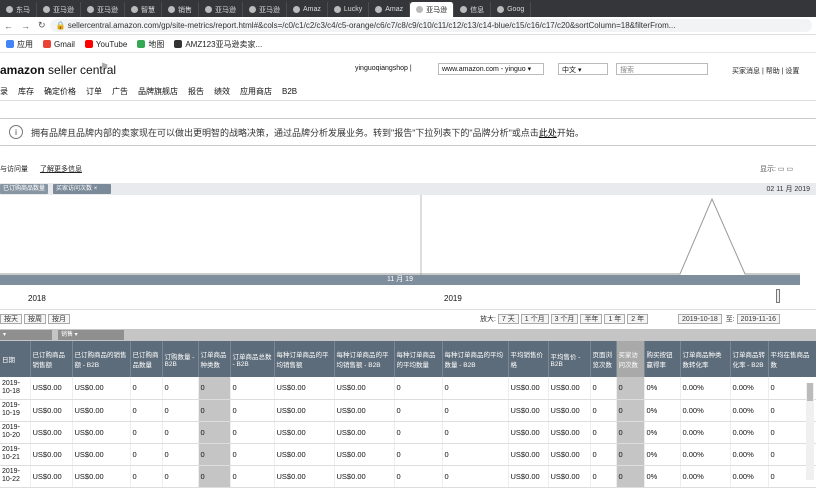 This screenshot has height=488, width=816. Describe the element at coordinates (222, 91) in the screenshot. I see `nav-item: 绩效` at that location.